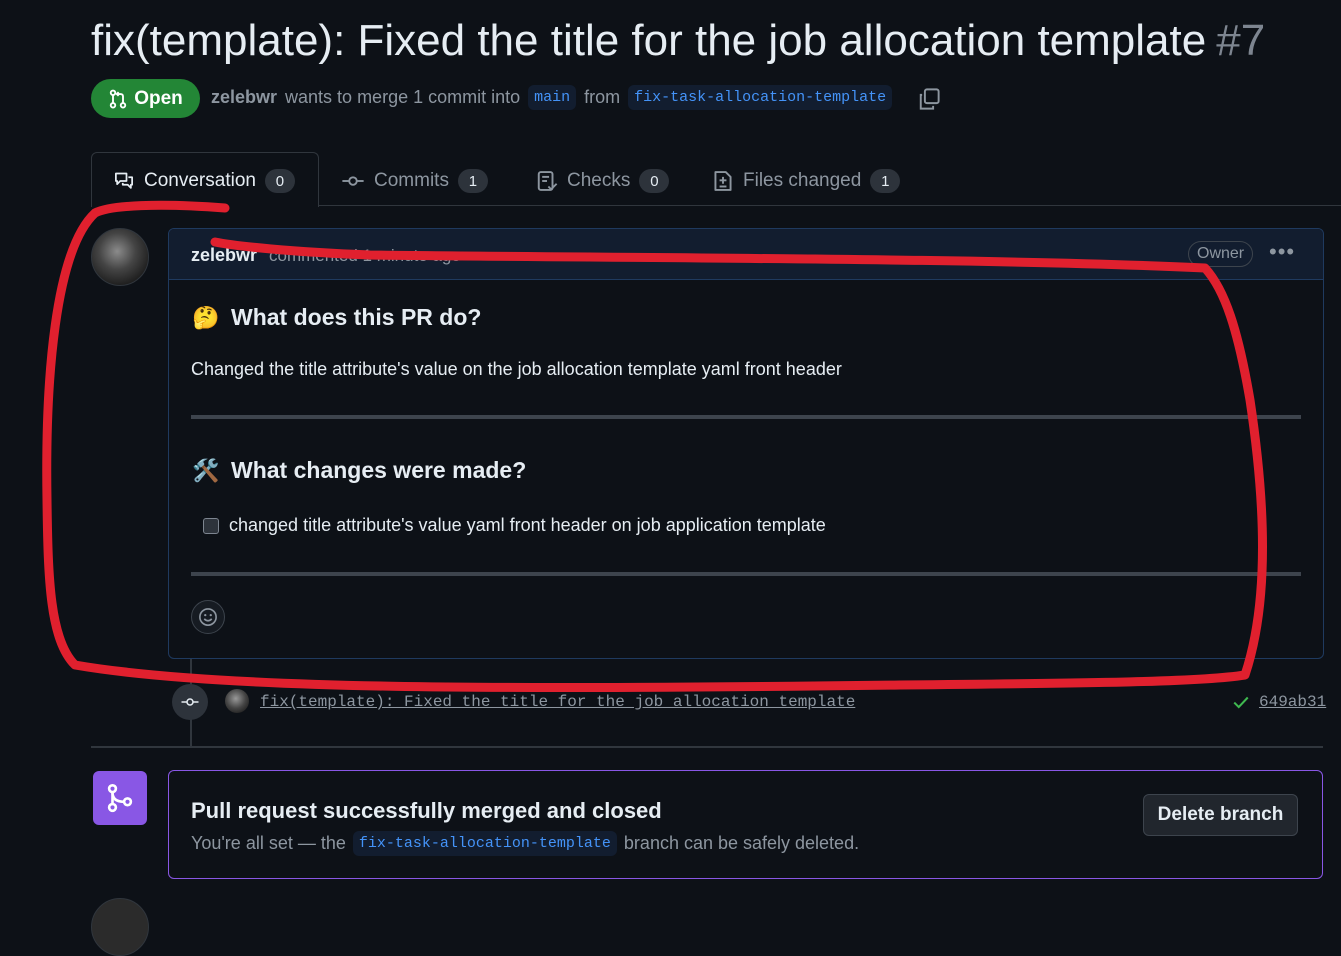 This screenshot has width=1341, height=956. What do you see at coordinates (279, 181) in the screenshot?
I see `tab-conversation-count: 0` at bounding box center [279, 181].